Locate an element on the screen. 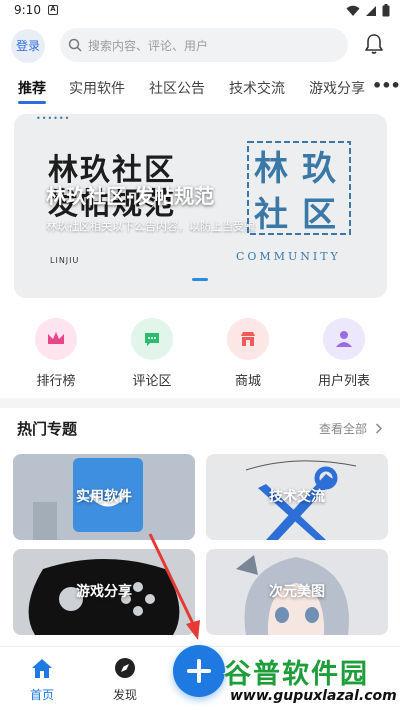 This screenshot has height=710, width=400. nav-home: 首页 is located at coordinates (42, 680).